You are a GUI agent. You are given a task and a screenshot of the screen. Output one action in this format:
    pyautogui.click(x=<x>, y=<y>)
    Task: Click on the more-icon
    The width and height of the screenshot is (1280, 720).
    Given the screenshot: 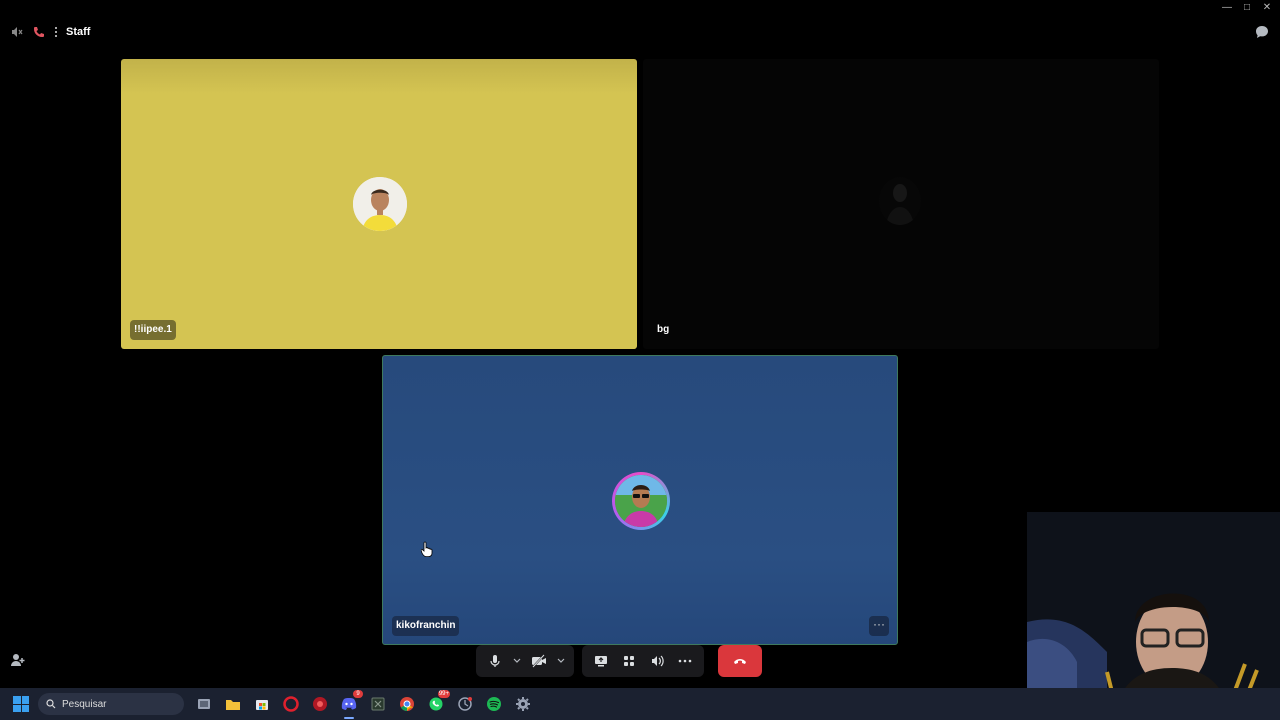 What is the action you would take?
    pyautogui.click(x=685, y=661)
    